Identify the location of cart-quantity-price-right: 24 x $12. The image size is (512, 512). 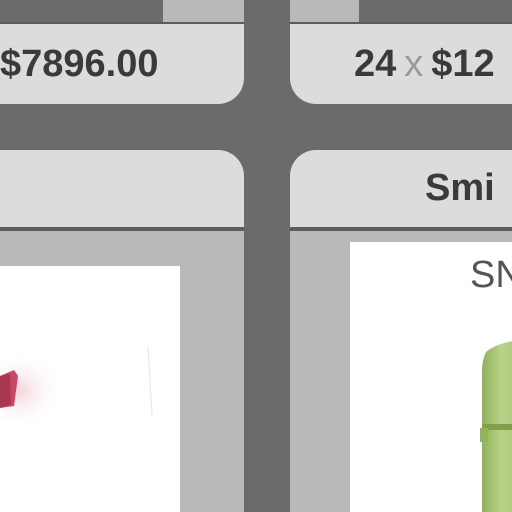
(401, 63).